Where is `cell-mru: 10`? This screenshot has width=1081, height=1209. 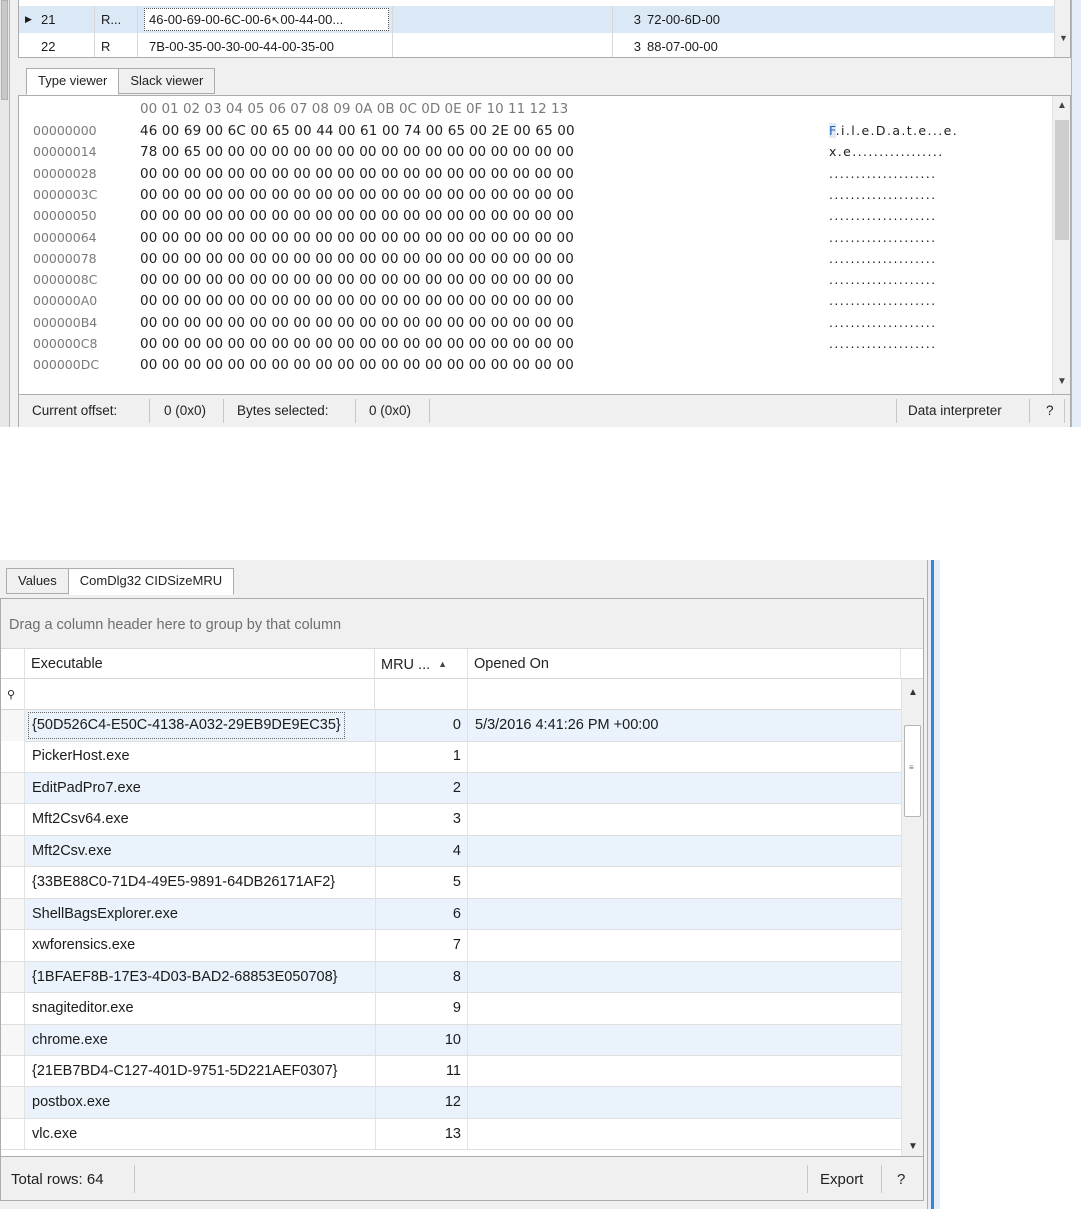
cell-mru: 10 is located at coordinates (421, 1040).